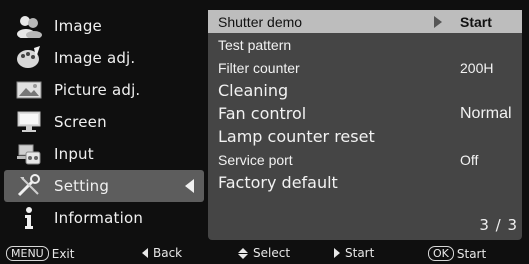 This screenshot has width=529, height=264. I want to click on page-indicator: 3 / 3, so click(498, 225).